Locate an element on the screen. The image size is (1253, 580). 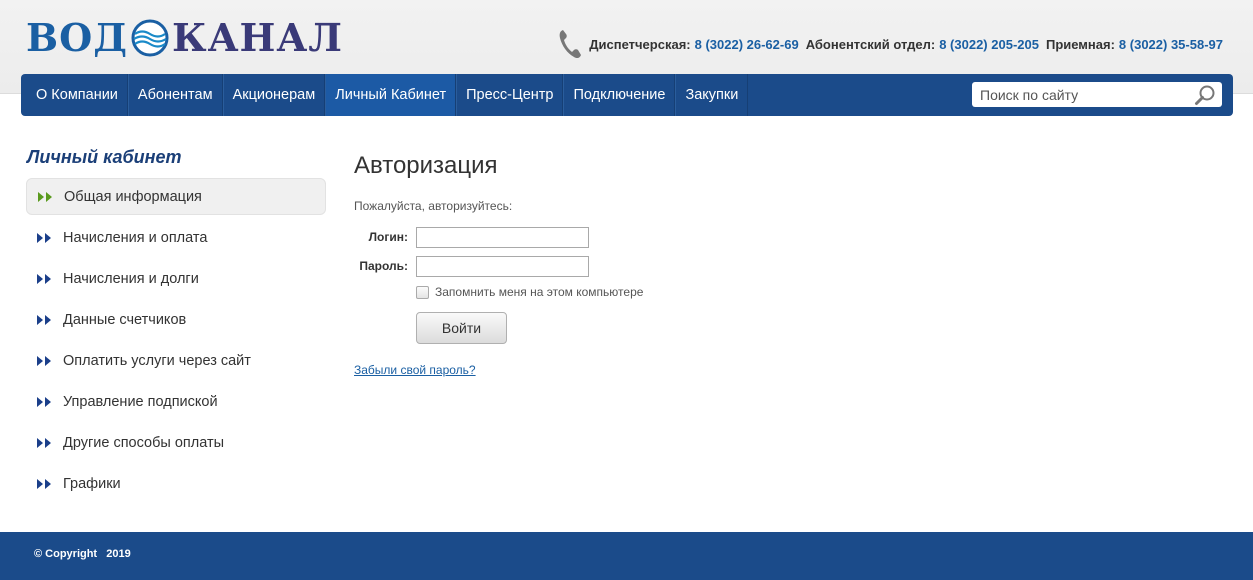
nav-item-procurement: Закупки is located at coordinates (712, 95).